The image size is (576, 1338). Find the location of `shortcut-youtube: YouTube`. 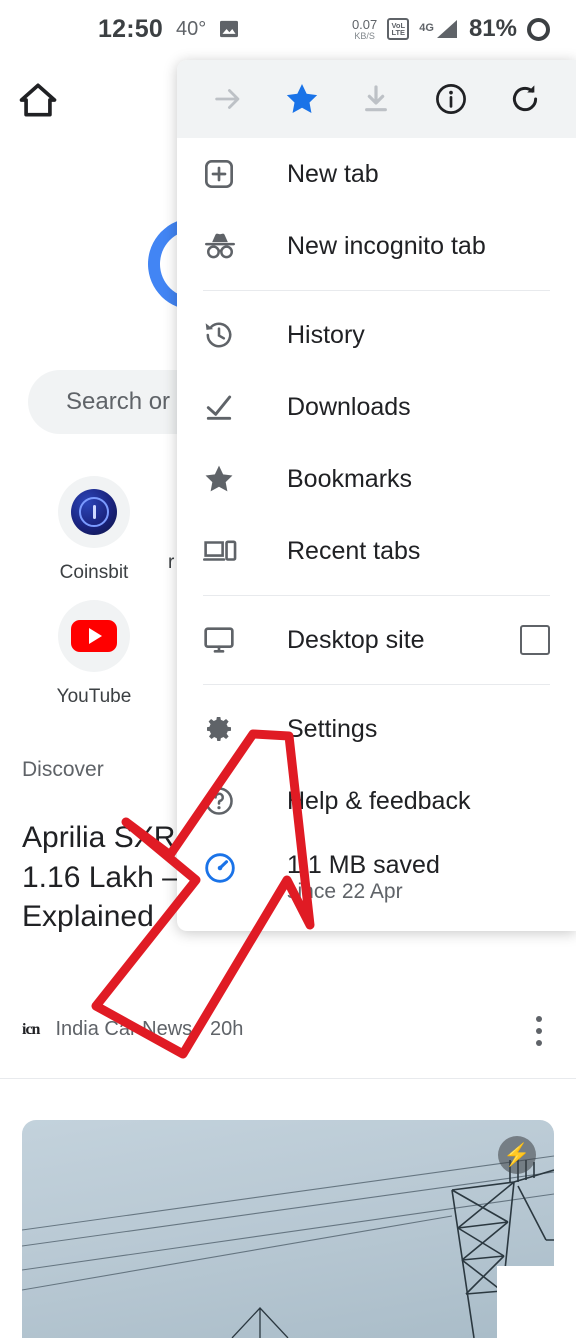

shortcut-youtube: YouTube is located at coordinates (94, 654).